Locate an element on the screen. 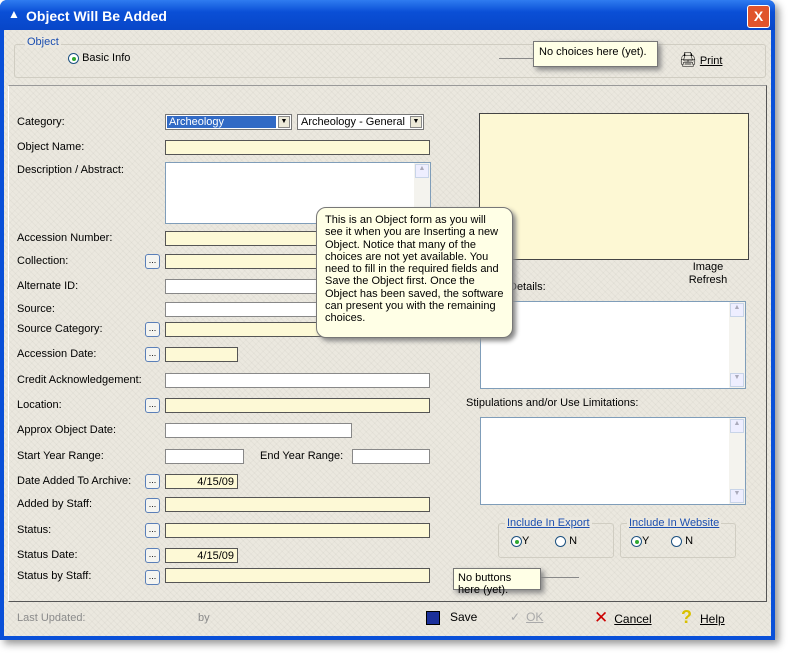 The height and width of the screenshot is (654, 789). x-icon: ✕ is located at coordinates (601, 617).